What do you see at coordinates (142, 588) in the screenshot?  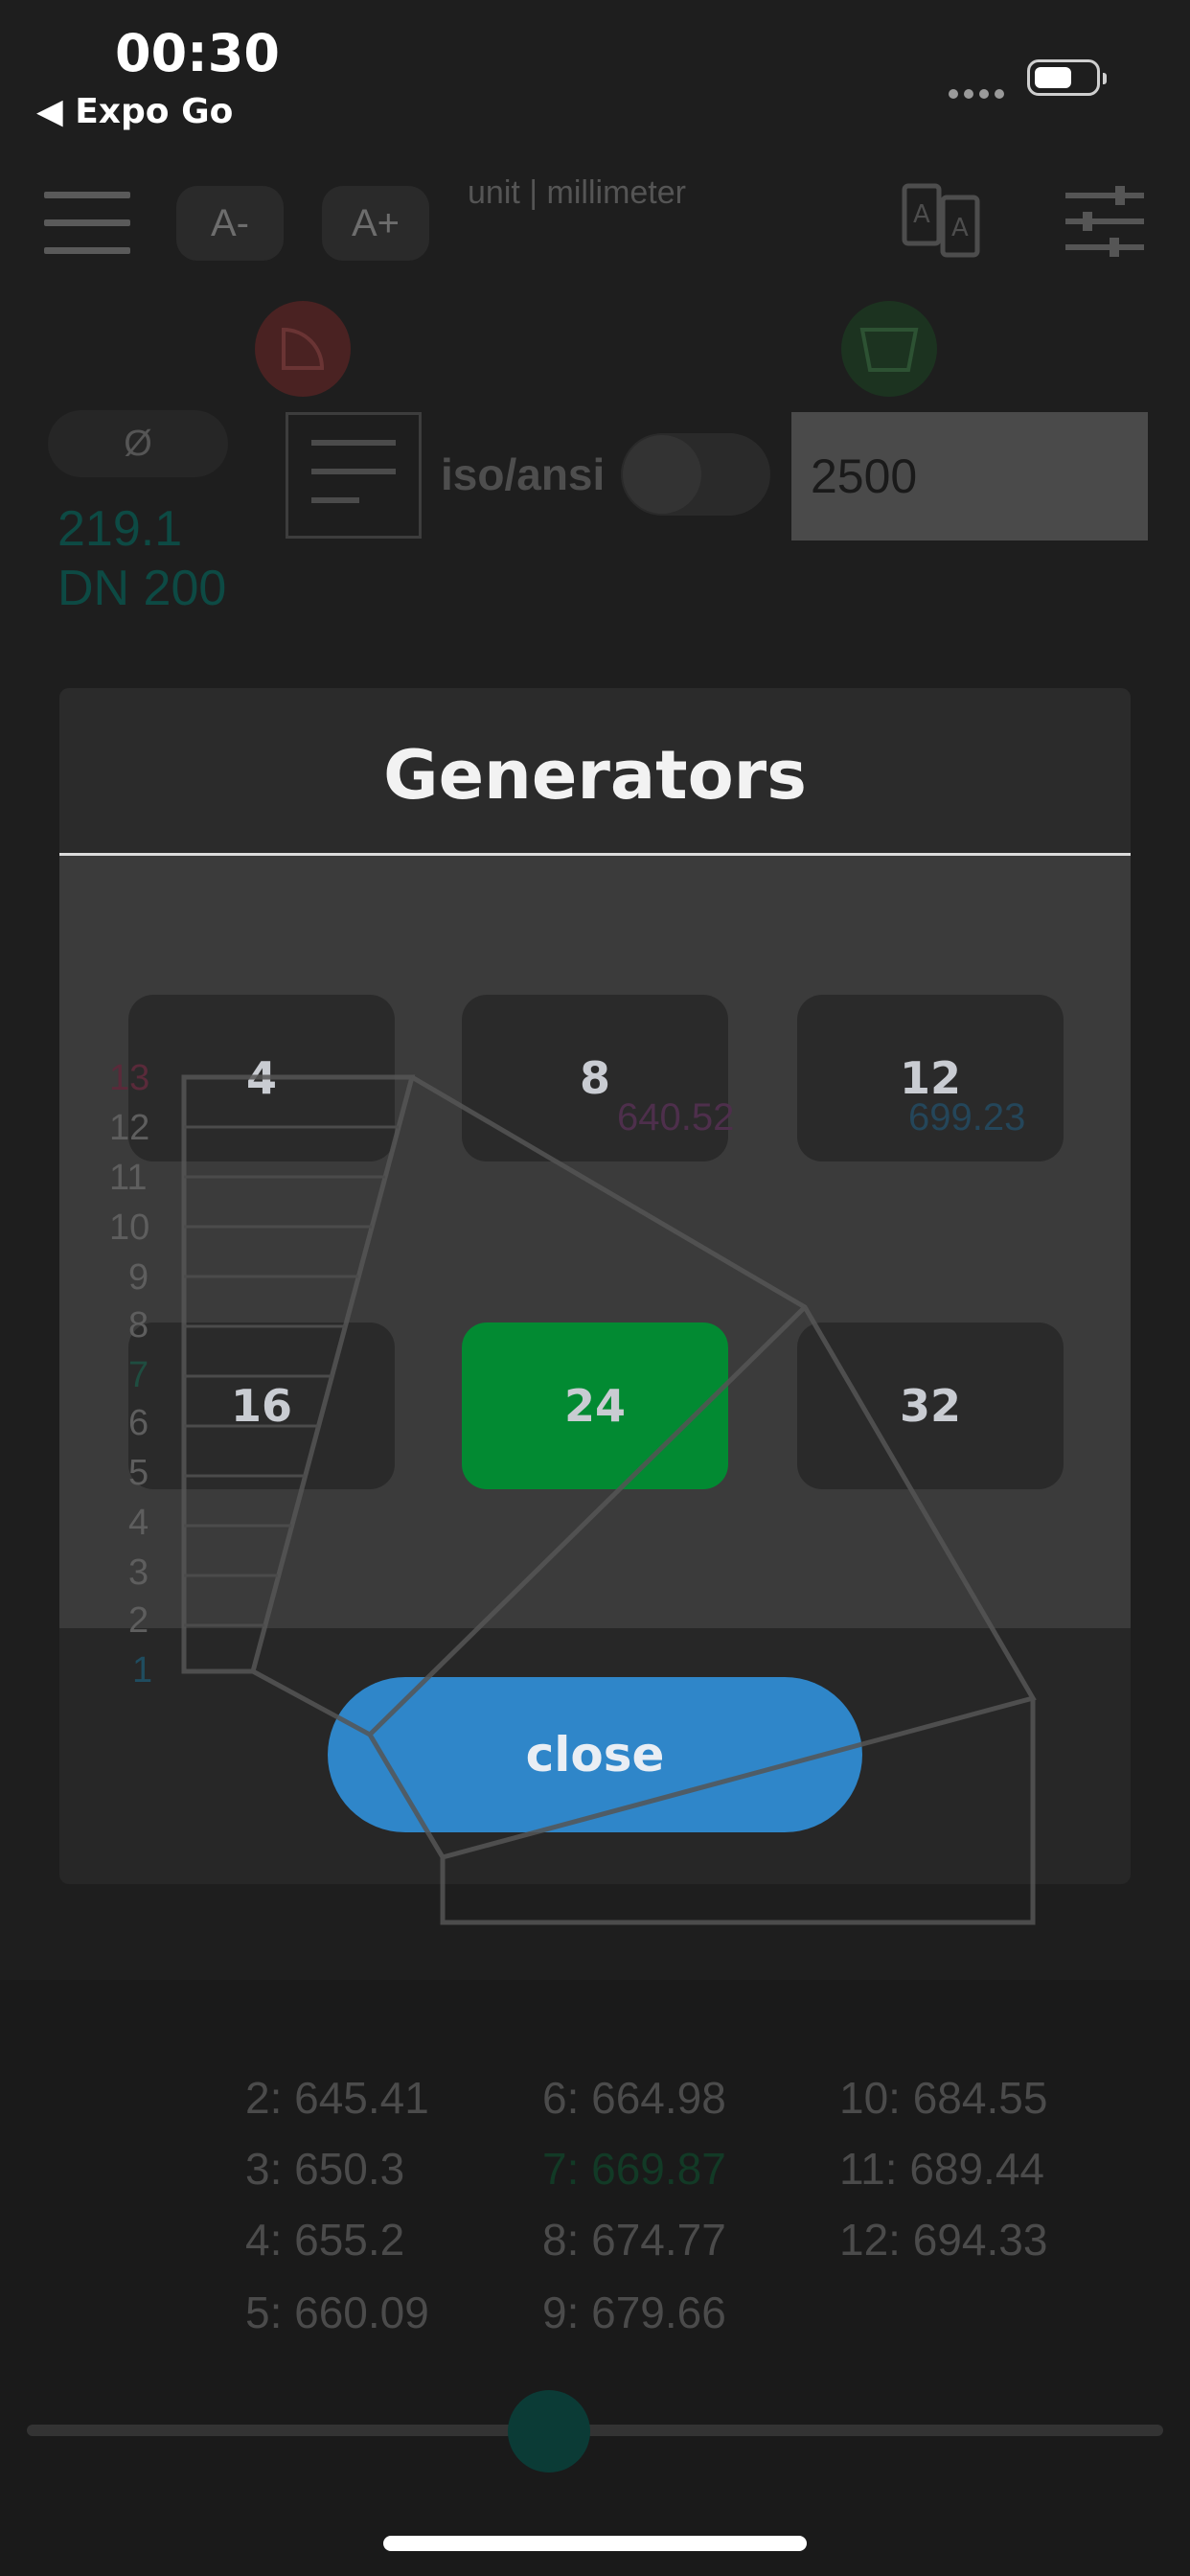 I see `nominal-diameter-value: DN 200` at bounding box center [142, 588].